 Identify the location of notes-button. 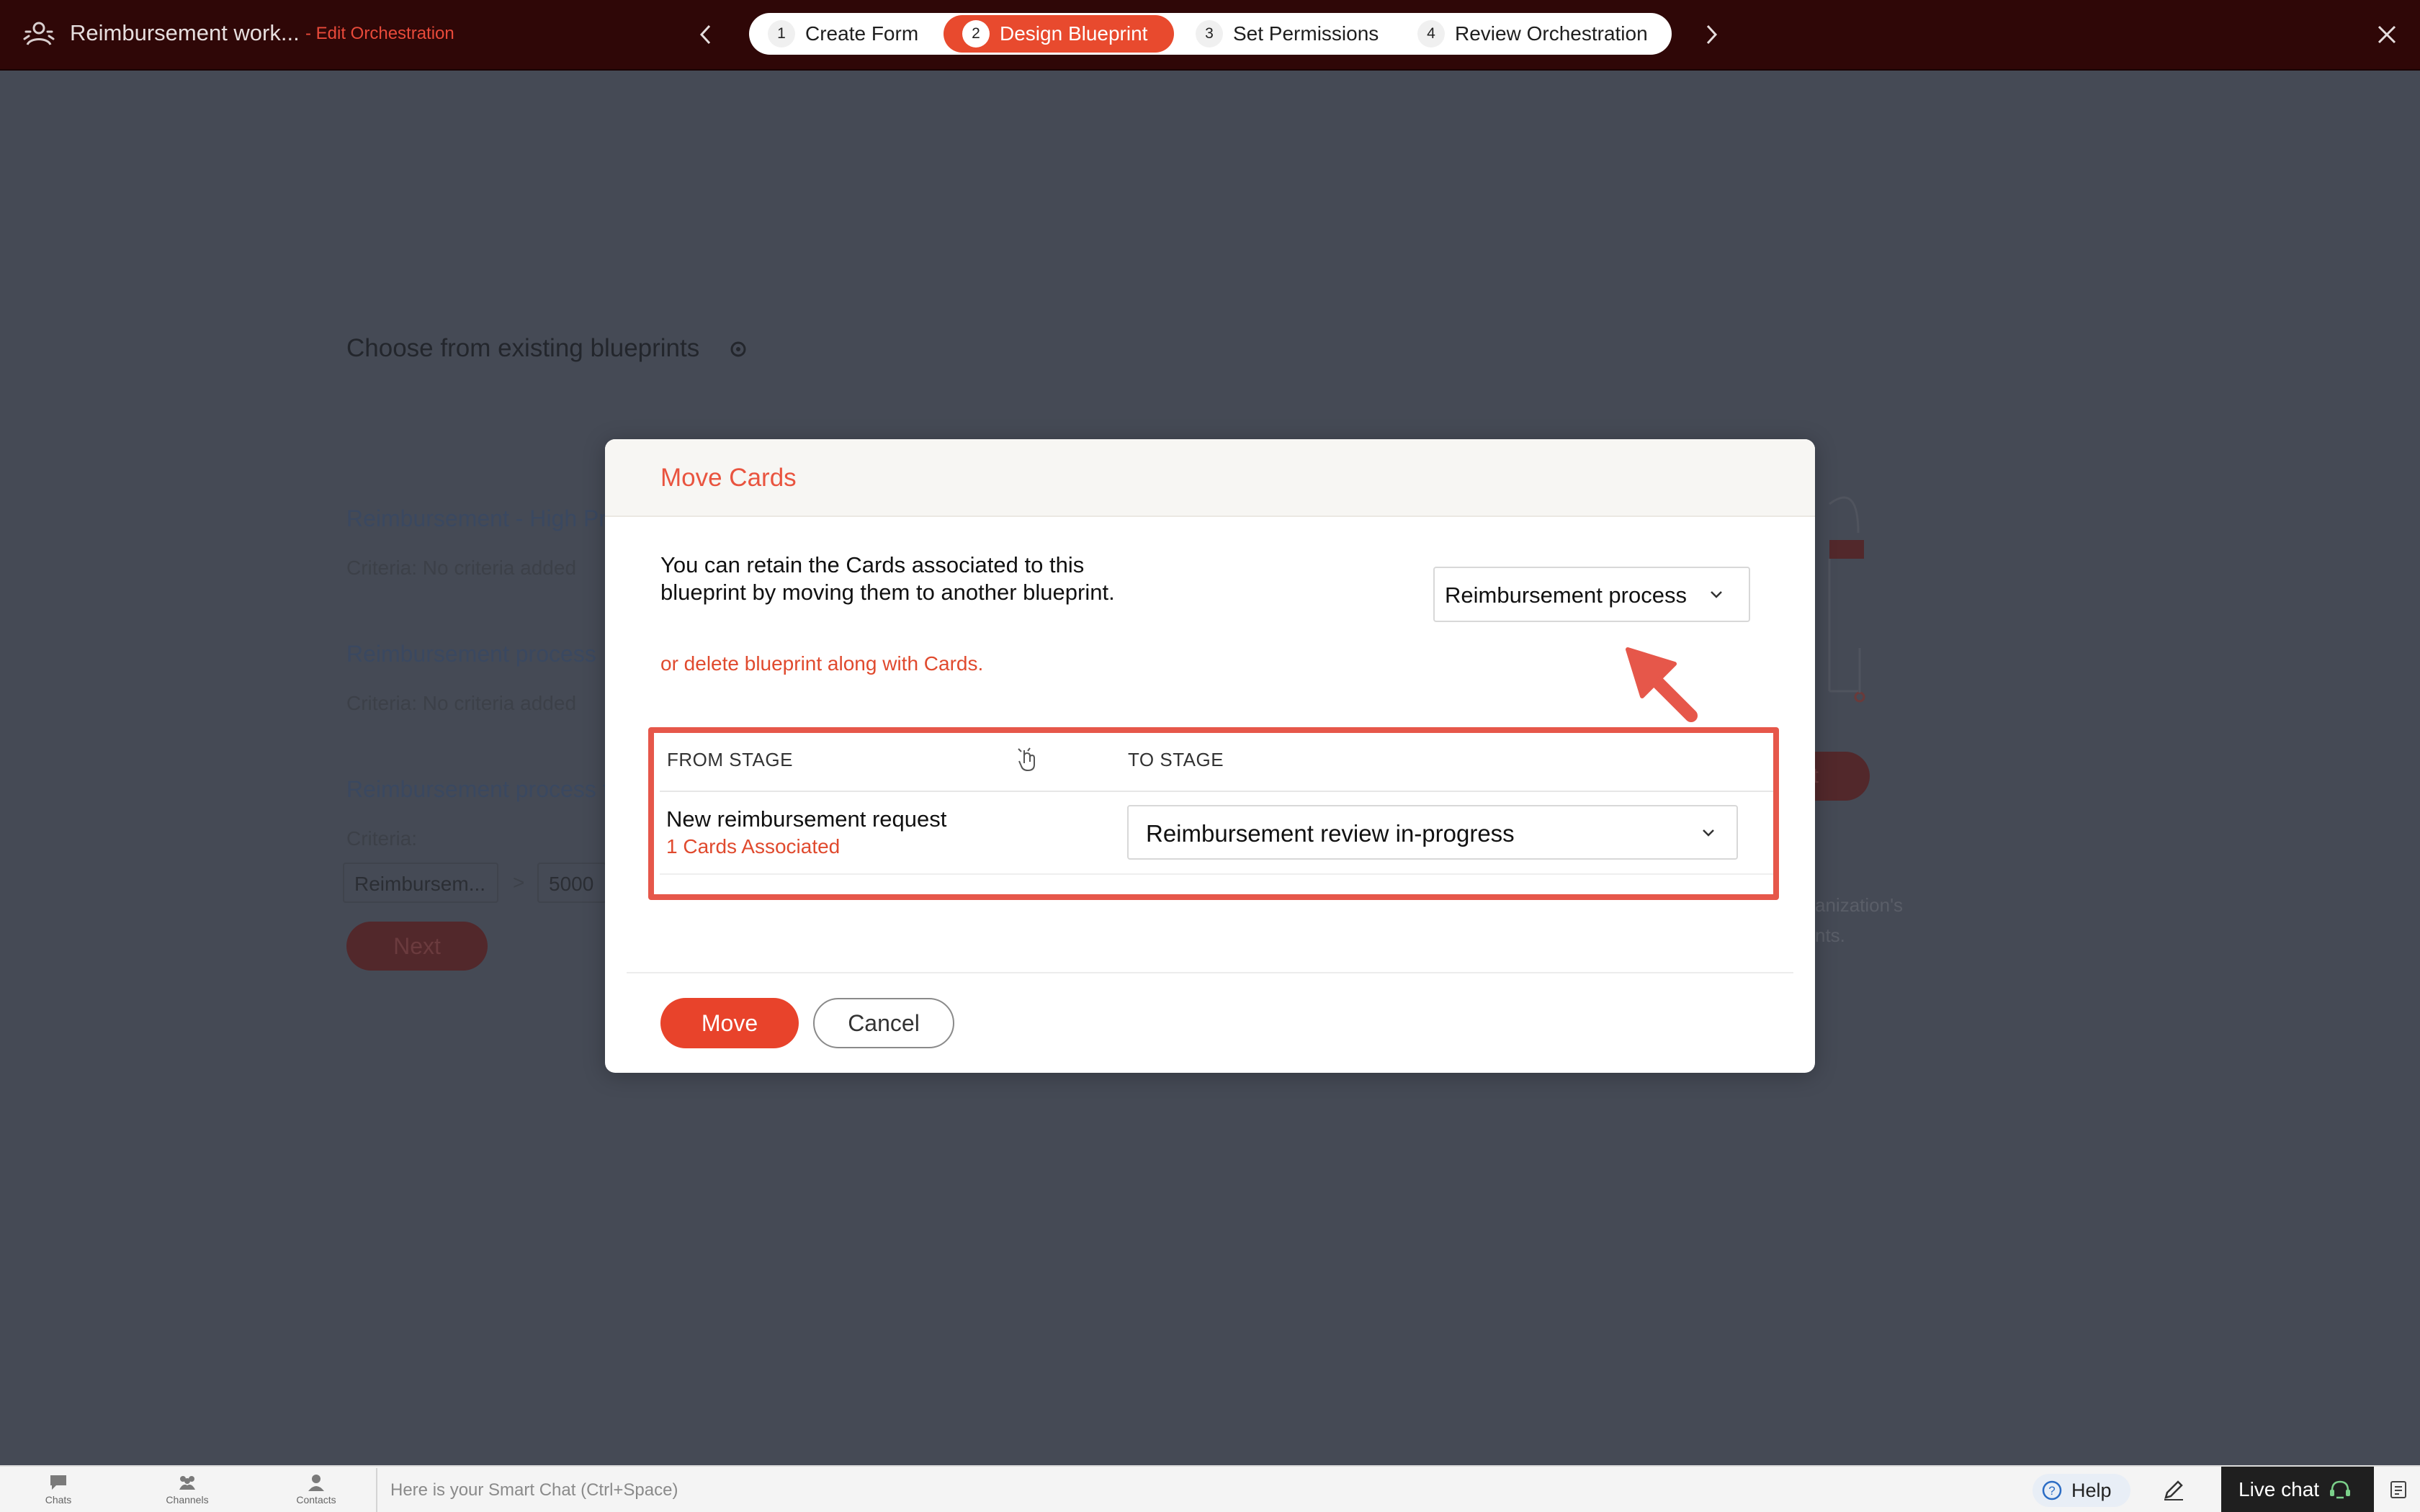
(2398, 1490).